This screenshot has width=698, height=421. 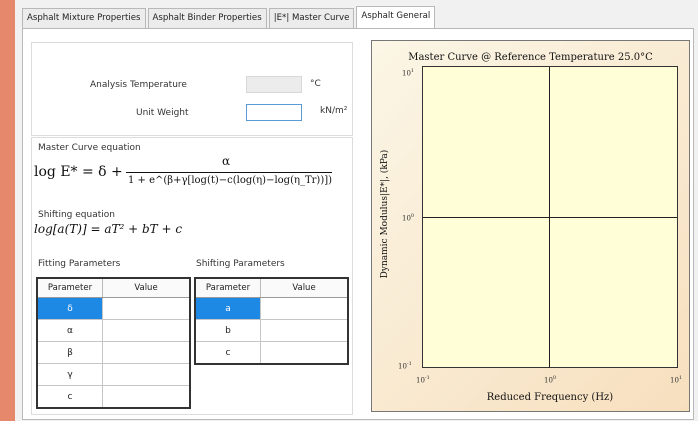 I want to click on unit-weight-unit: kN/m², so click(x=334, y=111).